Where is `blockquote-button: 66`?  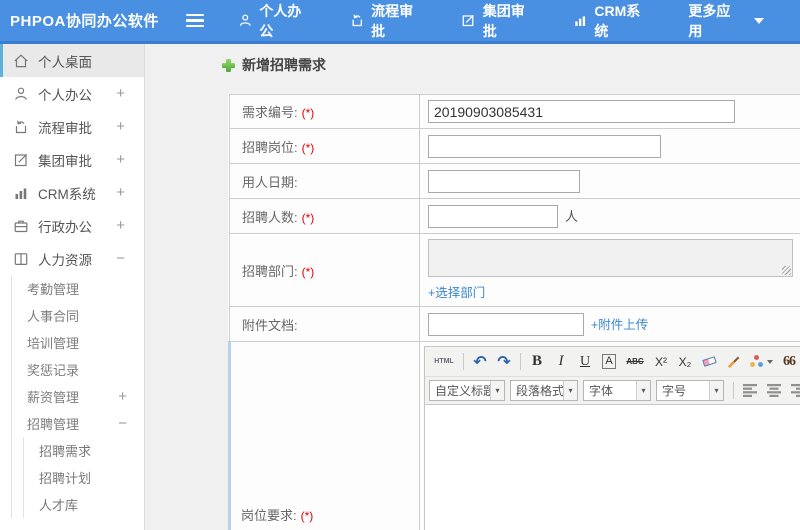 blockquote-button: 66 is located at coordinates (789, 362).